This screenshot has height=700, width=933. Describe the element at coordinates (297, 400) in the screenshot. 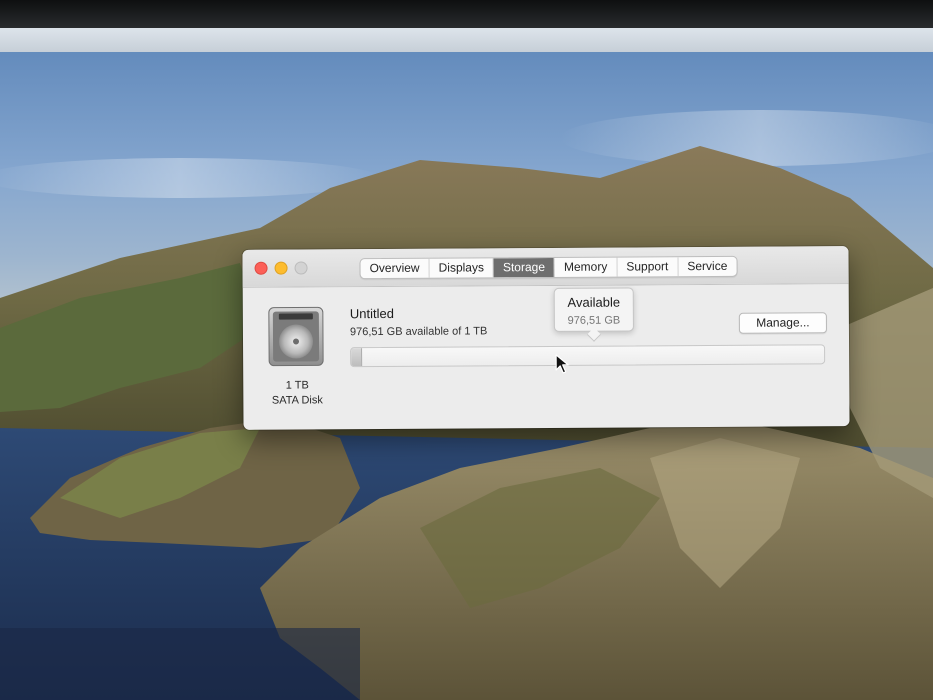

I see `disk-type-label: SATA Disk` at that location.